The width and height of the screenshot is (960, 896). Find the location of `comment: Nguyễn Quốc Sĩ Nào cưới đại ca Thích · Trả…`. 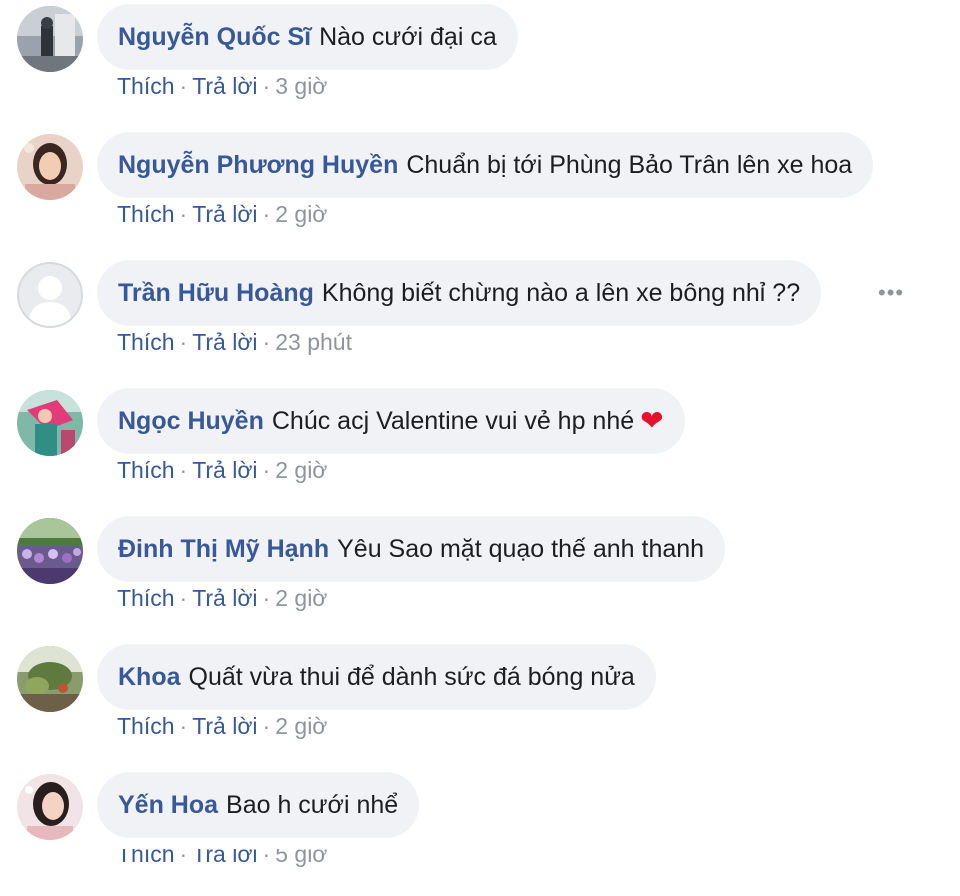

comment: Nguyễn Quốc Sĩ Nào cưới đại ca Thích · Trả… is located at coordinates (480, 64).